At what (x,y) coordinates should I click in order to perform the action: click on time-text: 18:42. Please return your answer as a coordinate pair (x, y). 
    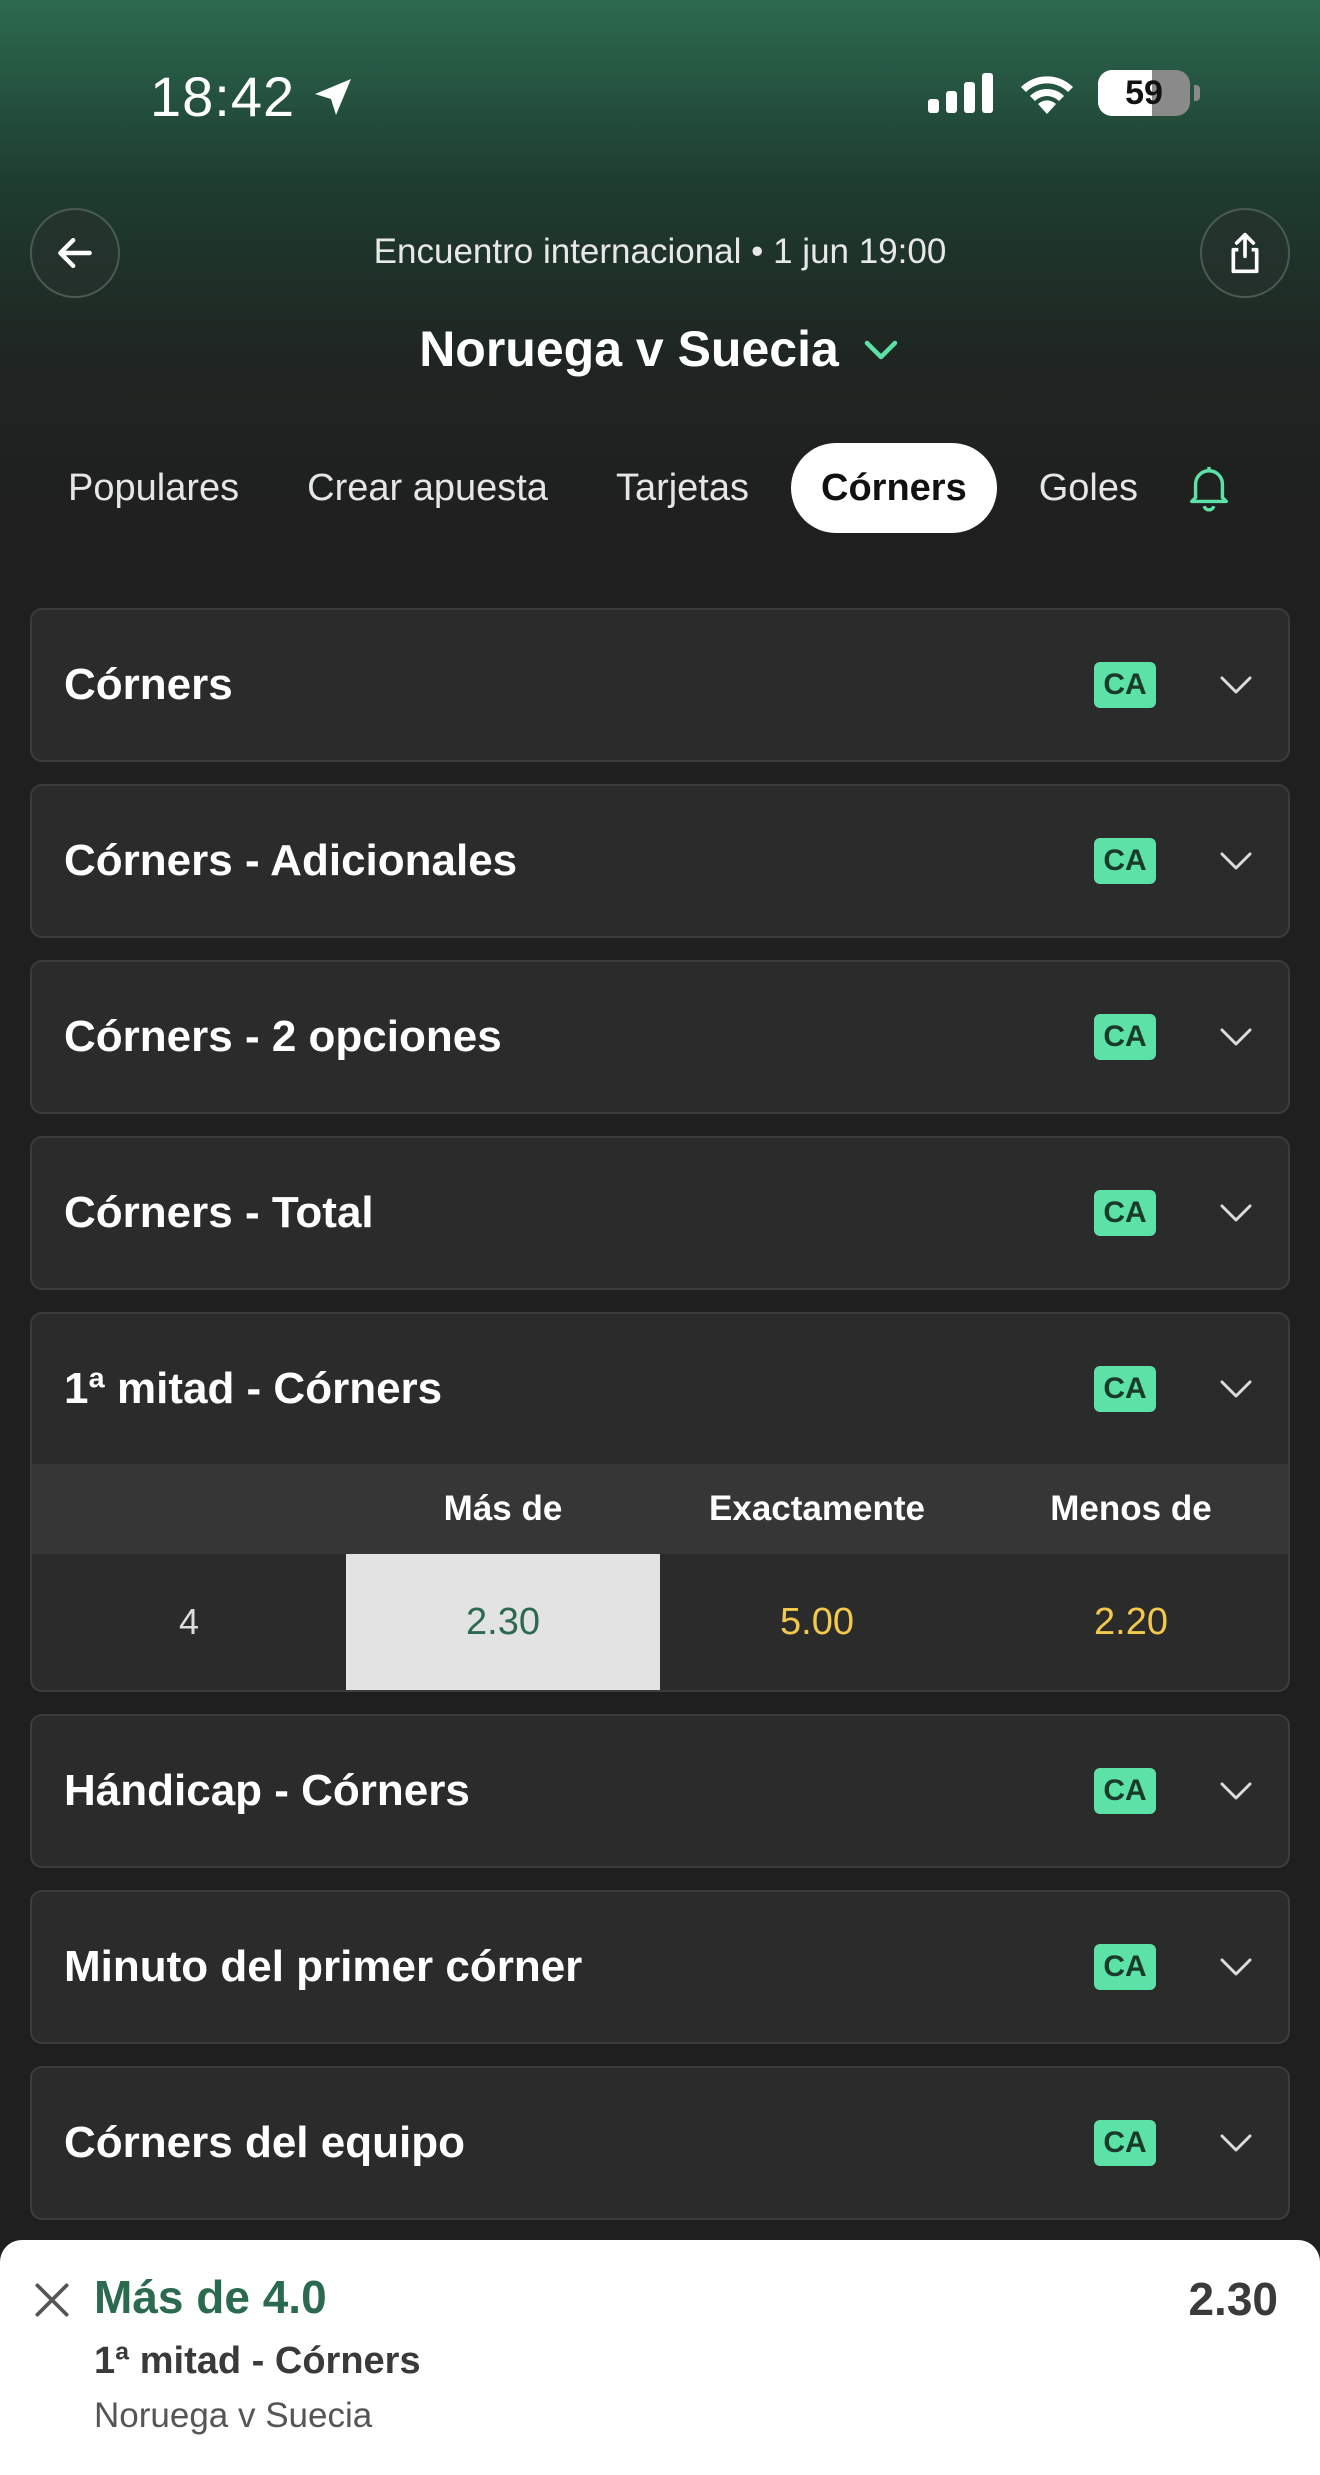
    Looking at the image, I should click on (223, 96).